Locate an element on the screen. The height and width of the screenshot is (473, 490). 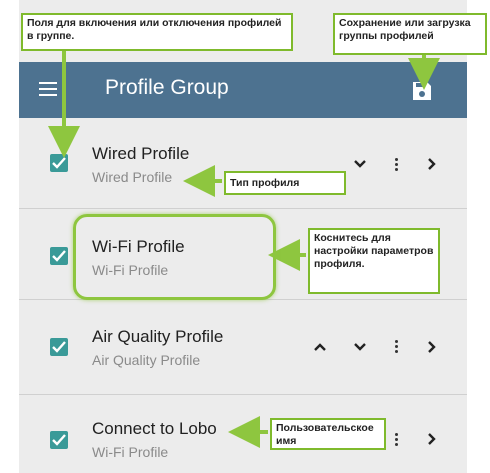
wifi-profile-highlight is located at coordinates (174, 257).